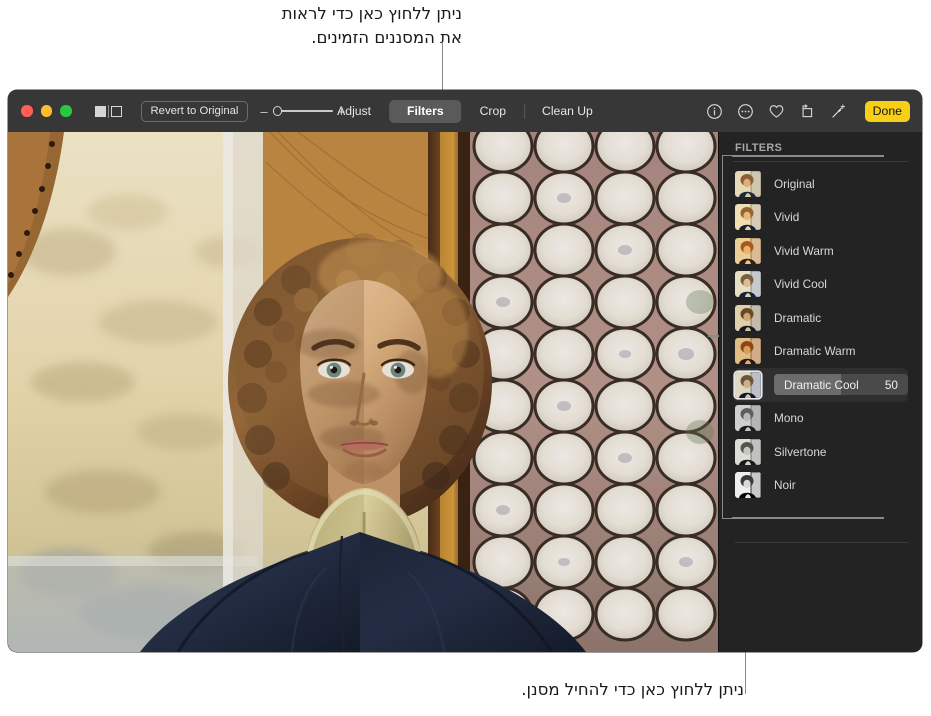 This screenshot has height=716, width=931. I want to click on filter-label: Silvertone, so click(800, 451).